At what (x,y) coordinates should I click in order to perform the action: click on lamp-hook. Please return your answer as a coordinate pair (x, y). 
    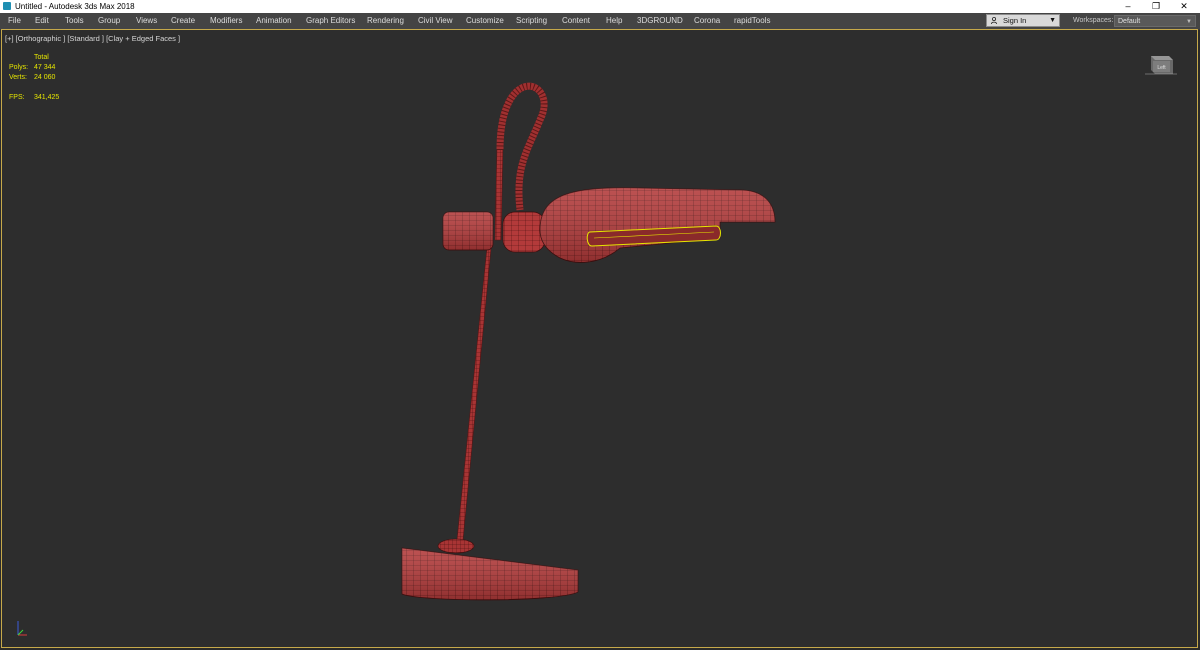
    Looking at the image, I should click on (499, 192).